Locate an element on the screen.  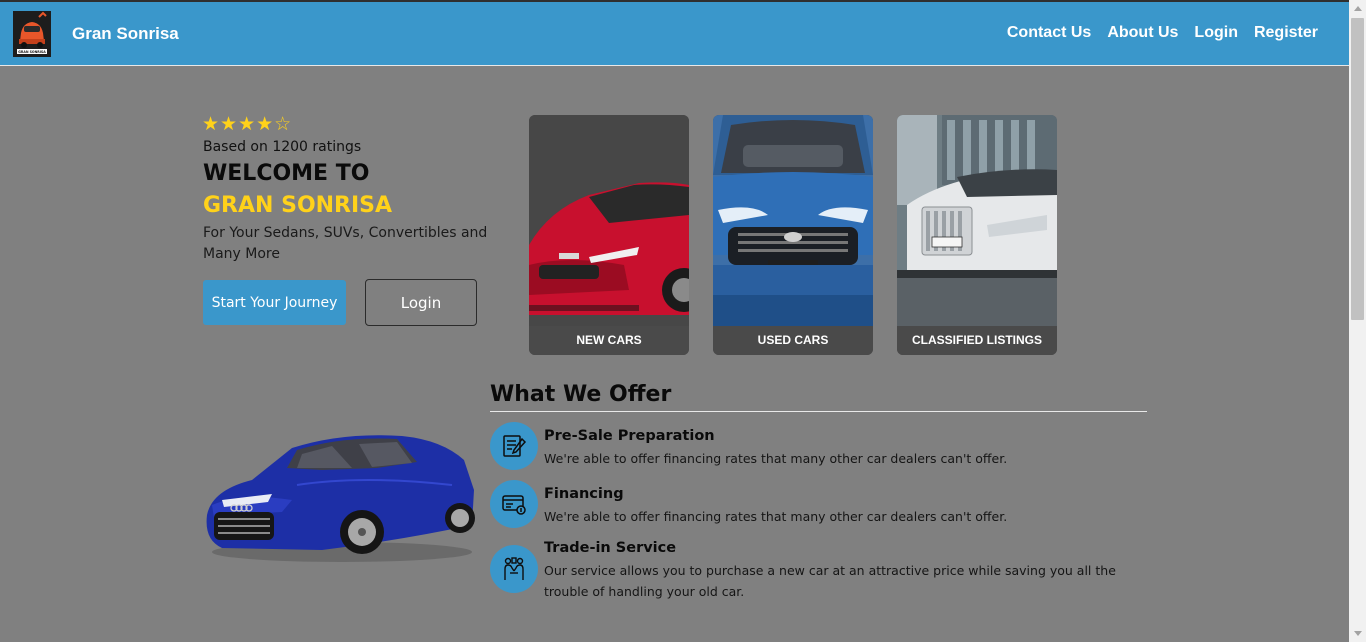
featured-blue-sedan-image is located at coordinates (340, 498).